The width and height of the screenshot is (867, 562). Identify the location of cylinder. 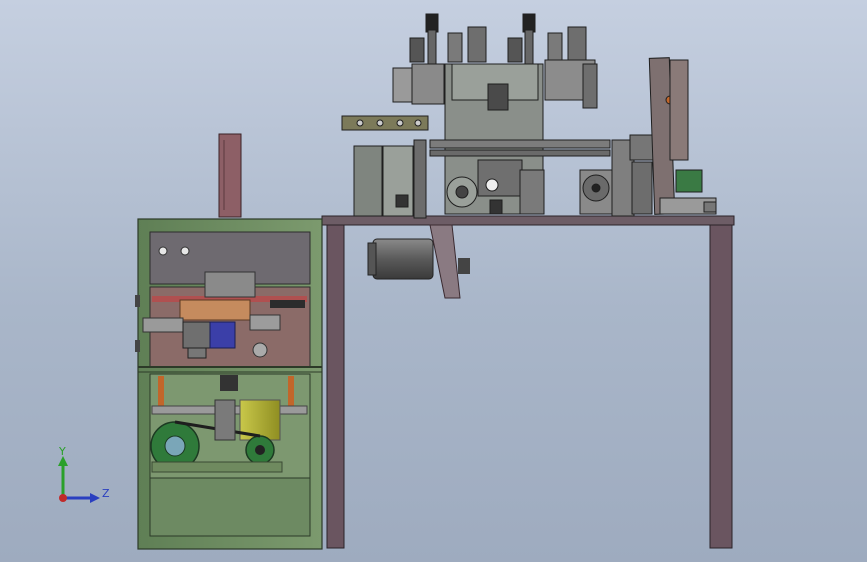
(222, 335).